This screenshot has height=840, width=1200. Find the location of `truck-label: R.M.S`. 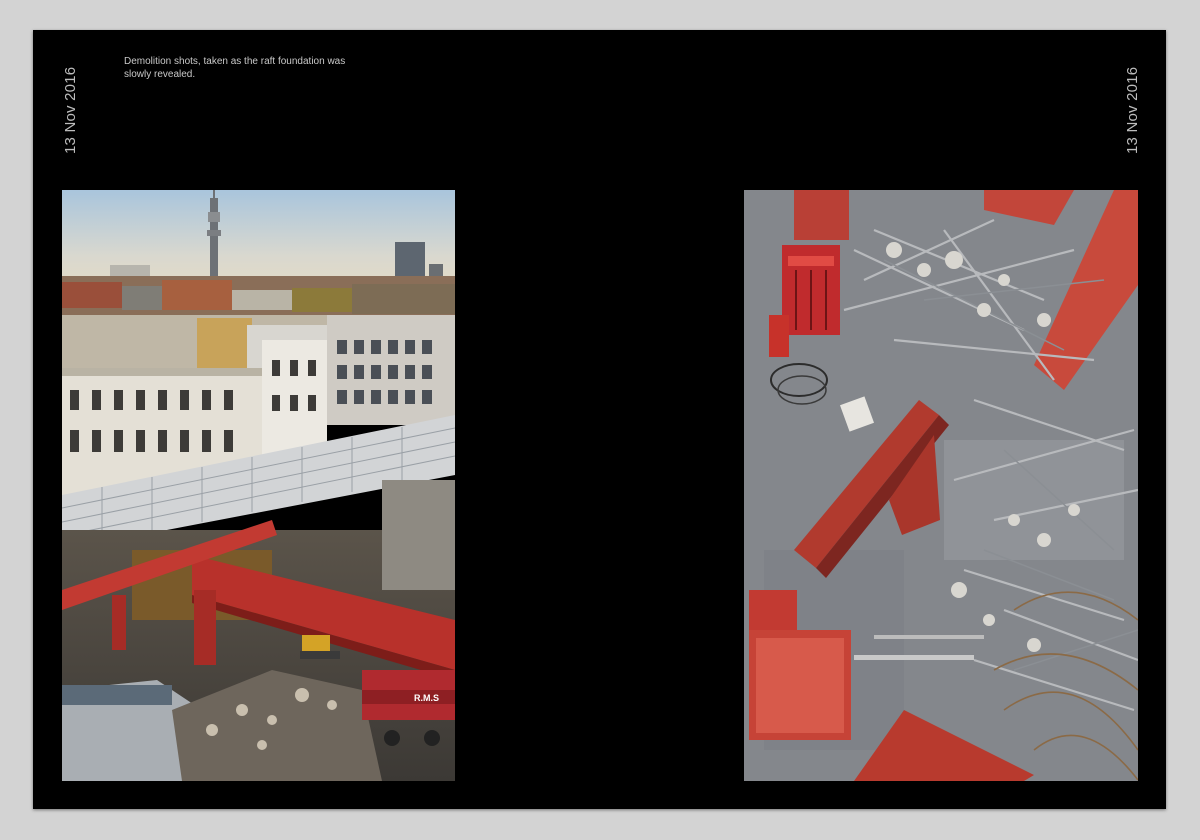

truck-label: R.M.S is located at coordinates (426, 698).